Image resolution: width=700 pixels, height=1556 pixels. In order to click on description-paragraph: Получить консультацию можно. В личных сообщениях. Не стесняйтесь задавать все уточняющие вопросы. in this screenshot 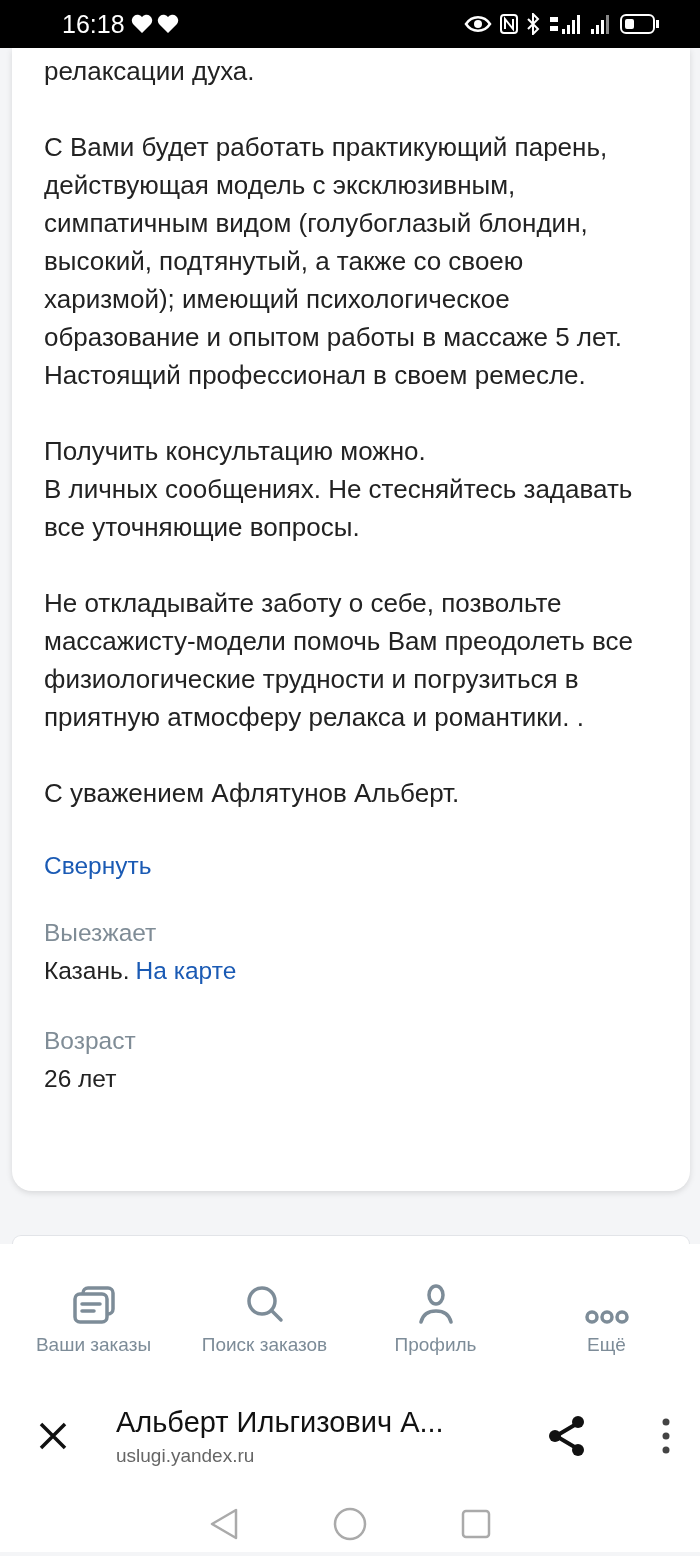, I will do `click(339, 489)`.